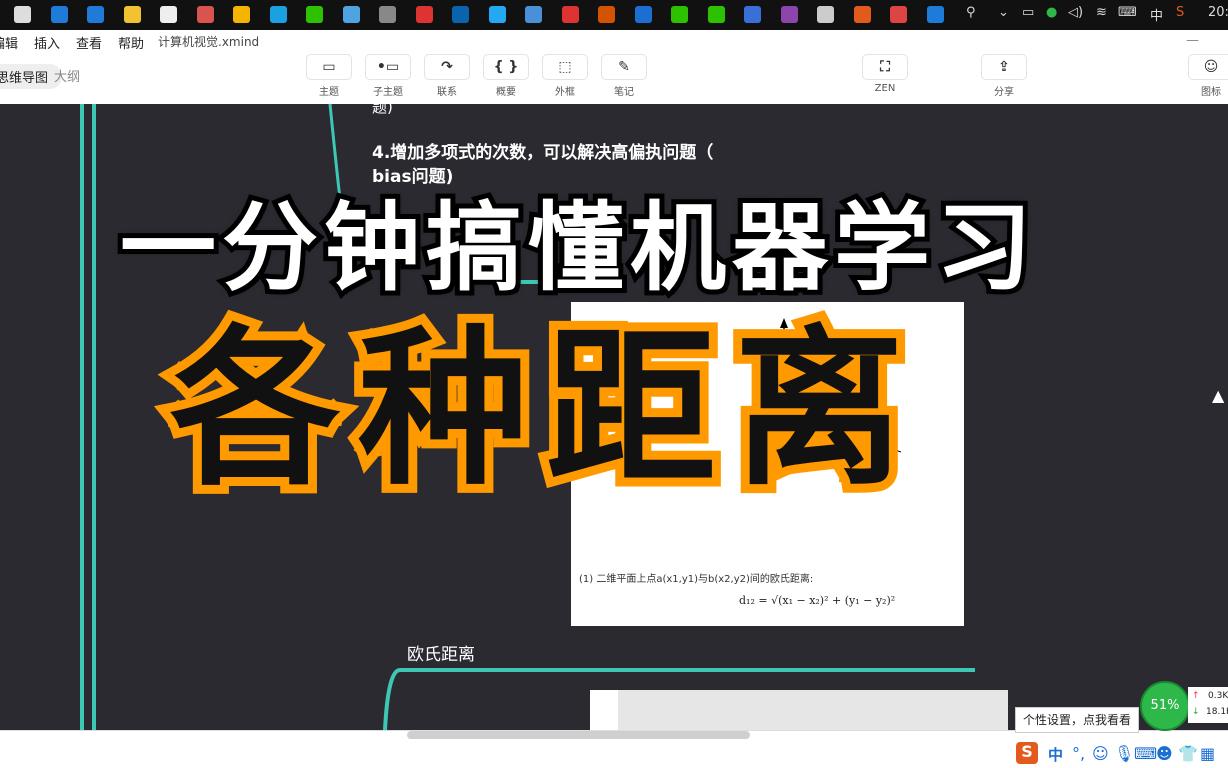 The image size is (1228, 768). What do you see at coordinates (447, 92) in the screenshot?
I see `tool-label: 联系` at bounding box center [447, 92].